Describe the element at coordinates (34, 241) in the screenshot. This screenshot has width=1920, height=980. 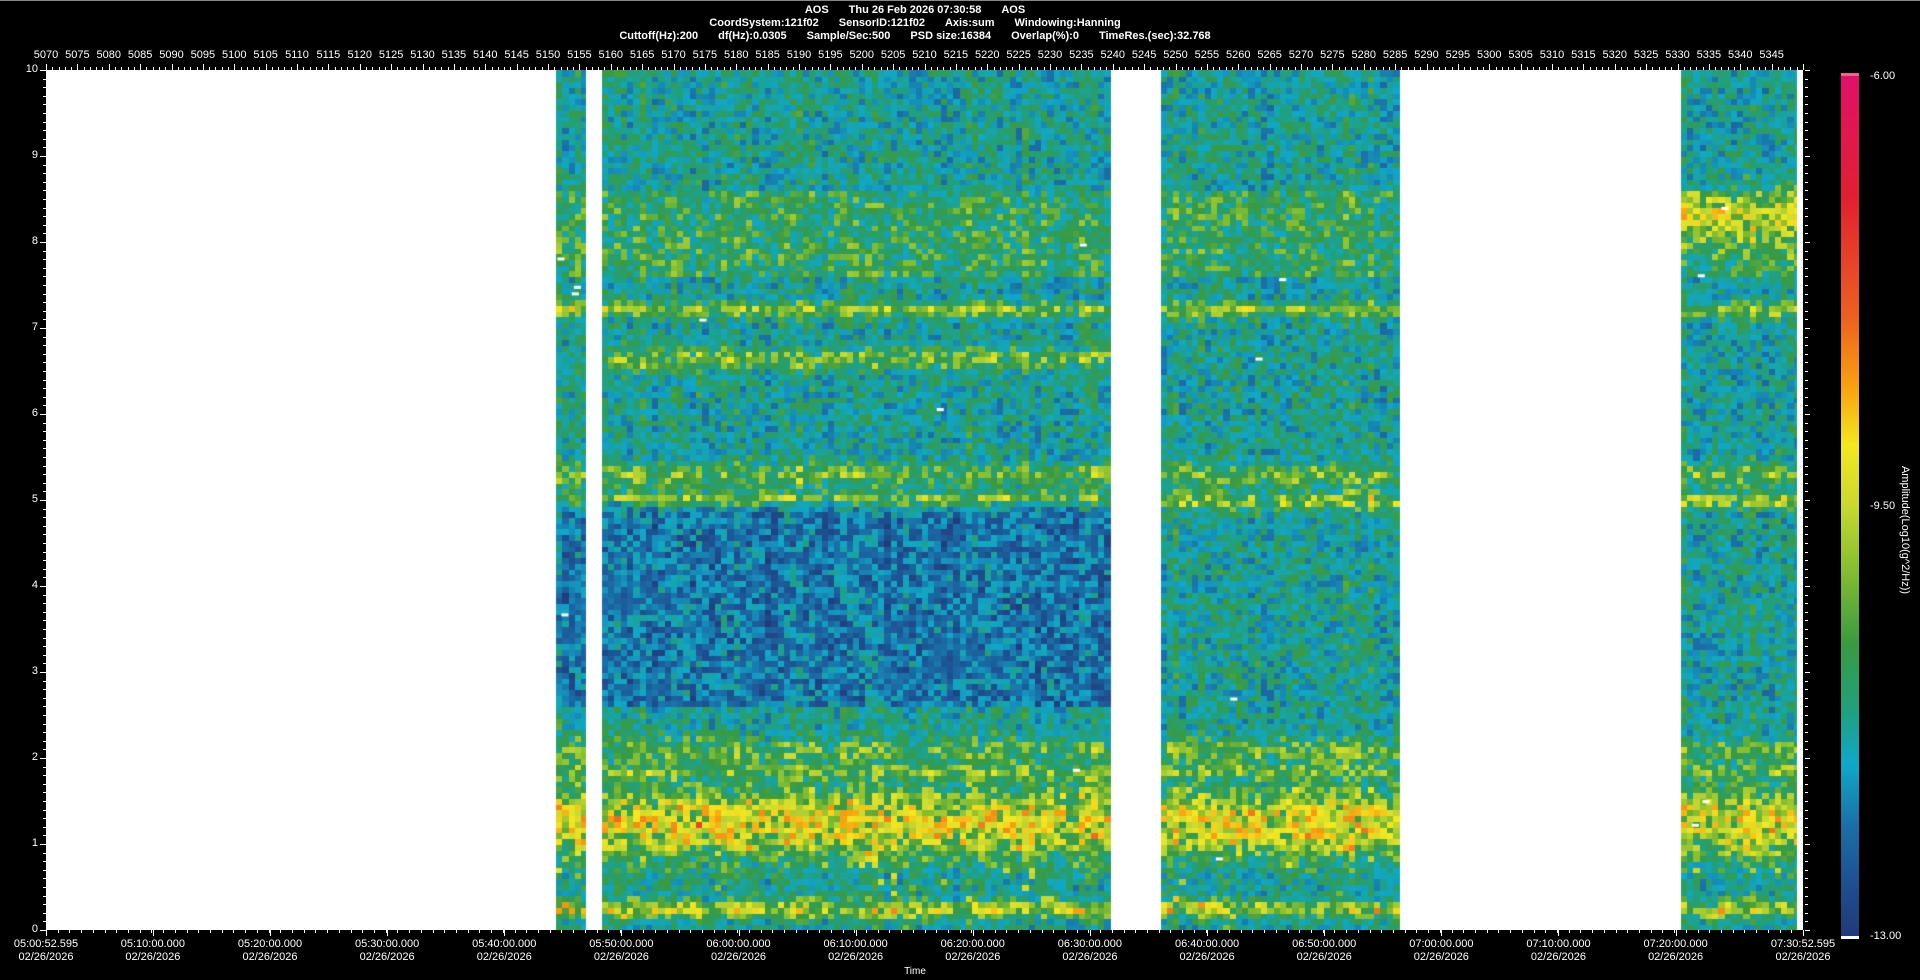
I see `y-tick-label: 8` at that location.